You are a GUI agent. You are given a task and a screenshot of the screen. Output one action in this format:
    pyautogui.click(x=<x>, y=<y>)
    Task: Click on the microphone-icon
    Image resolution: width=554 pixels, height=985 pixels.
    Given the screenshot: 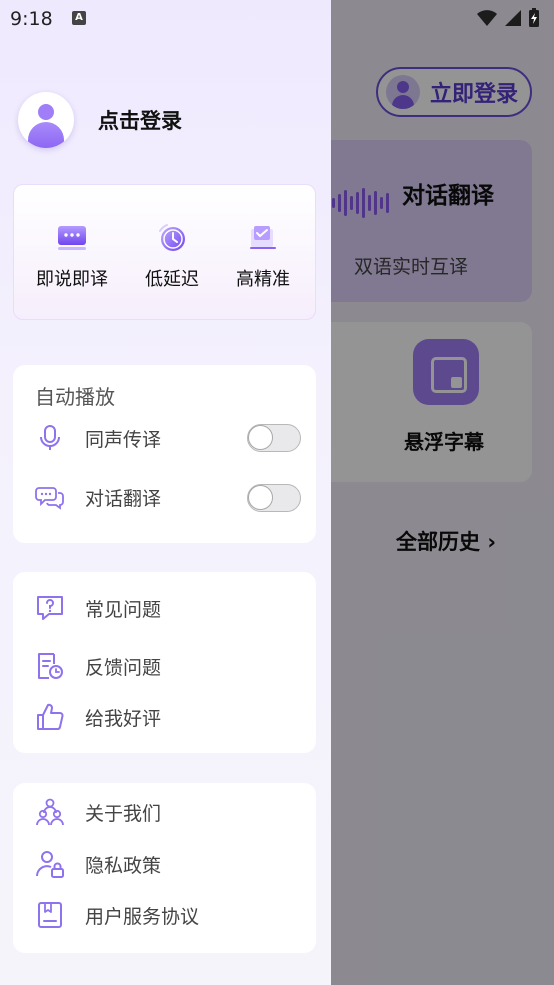 What is the action you would take?
    pyautogui.click(x=50, y=437)
    